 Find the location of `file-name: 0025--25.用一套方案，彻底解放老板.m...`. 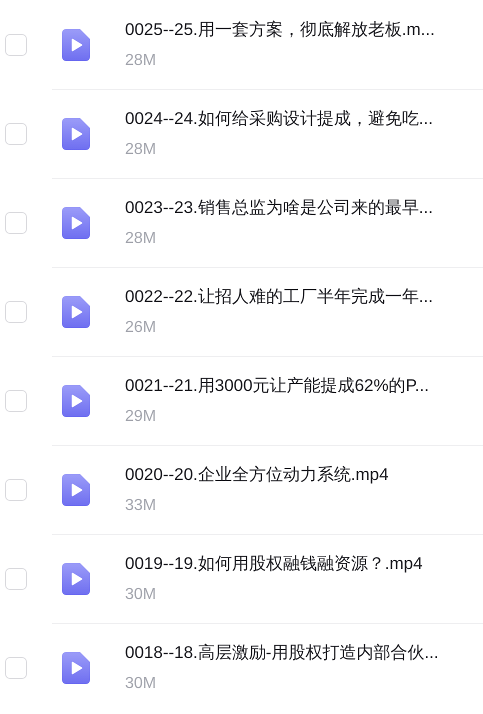

file-name: 0025--25.用一套方案，彻底解放老板.m... is located at coordinates (280, 29).